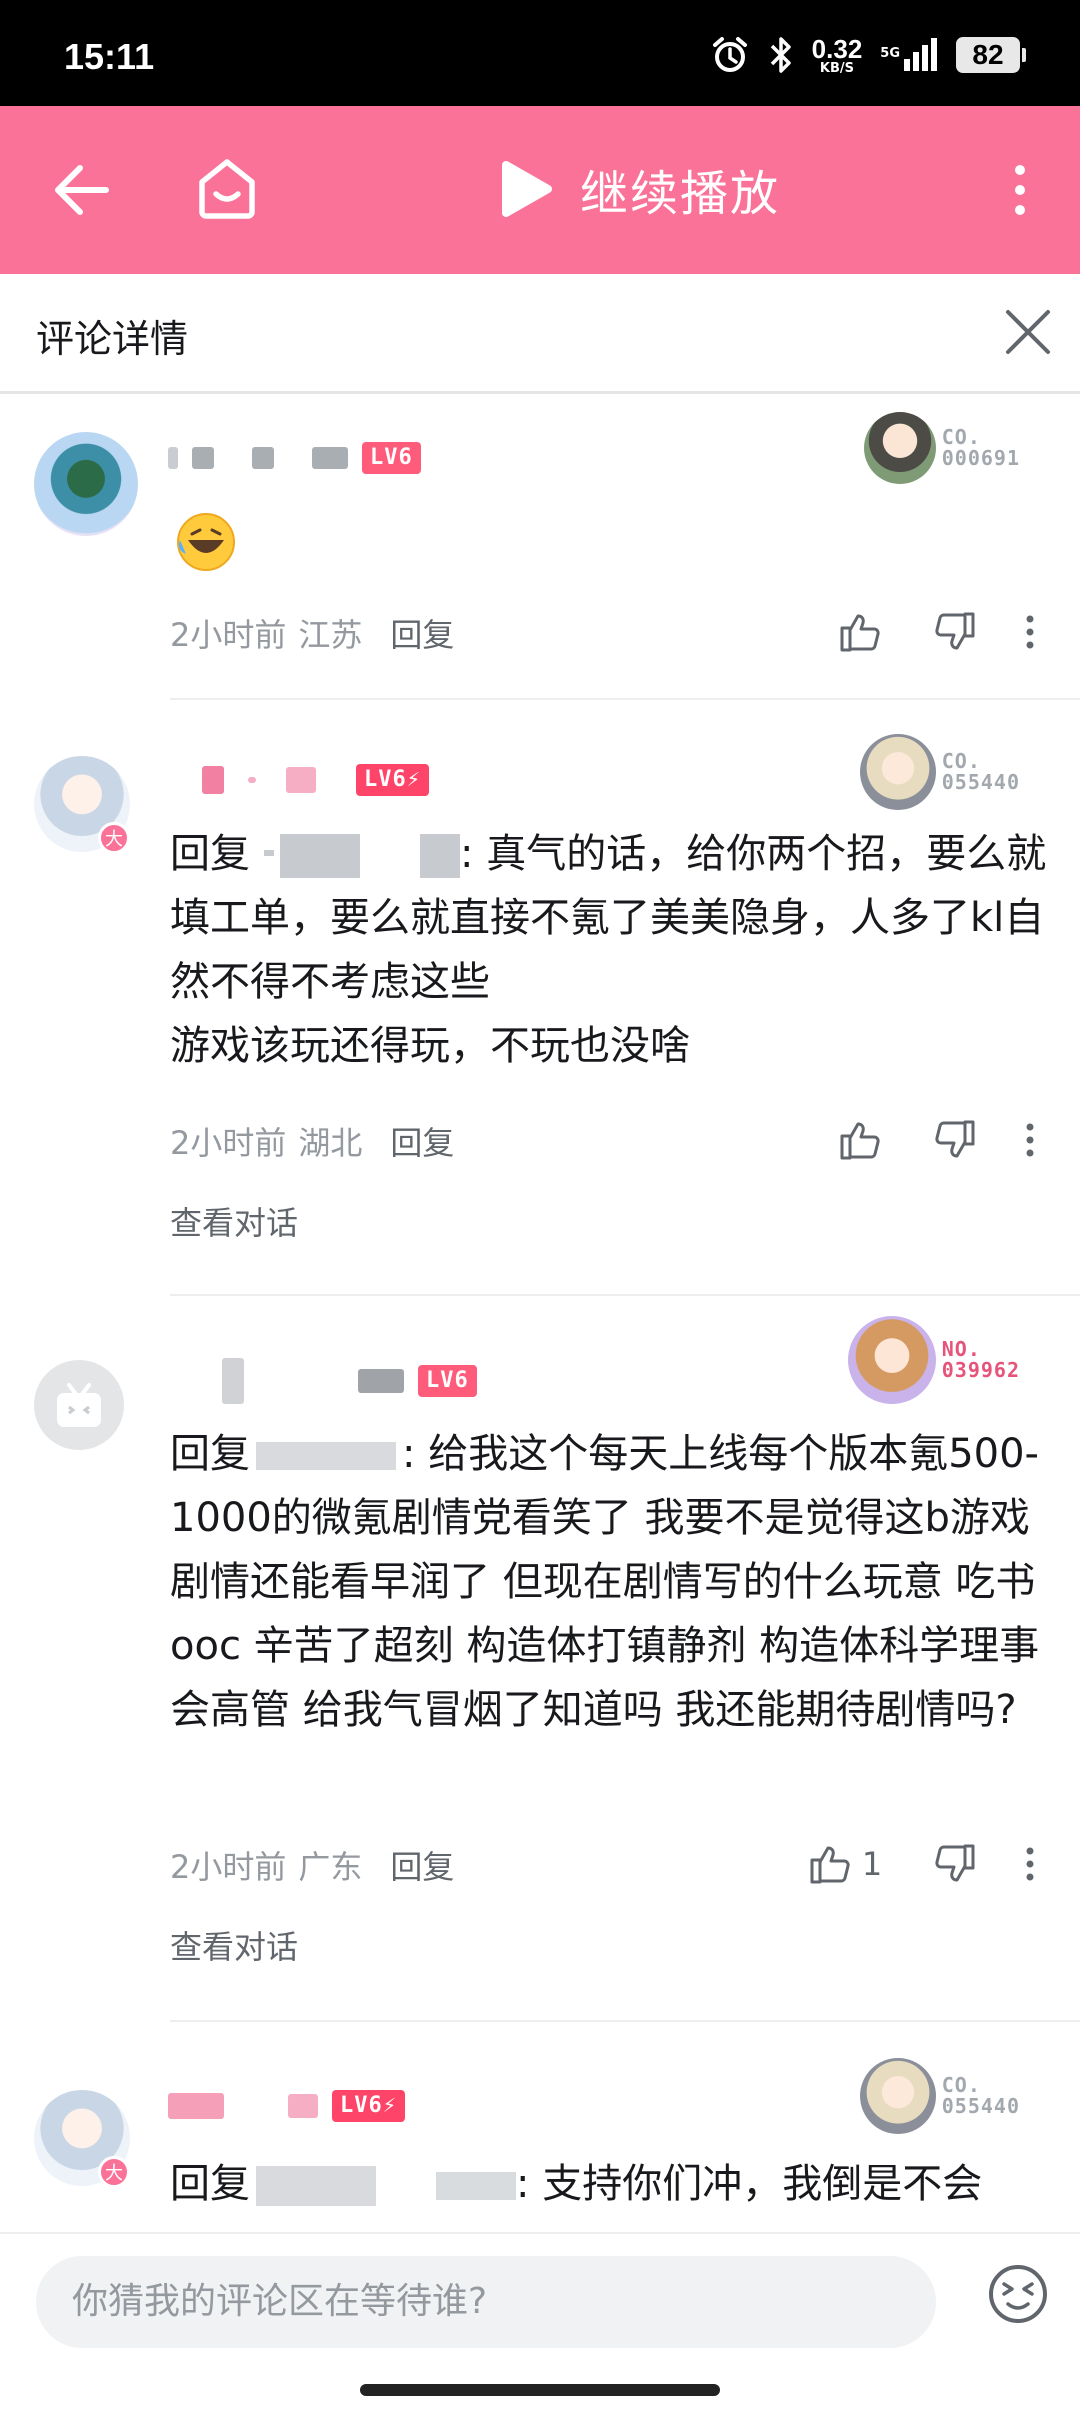  I want to click on like-count: 1, so click(872, 1864).